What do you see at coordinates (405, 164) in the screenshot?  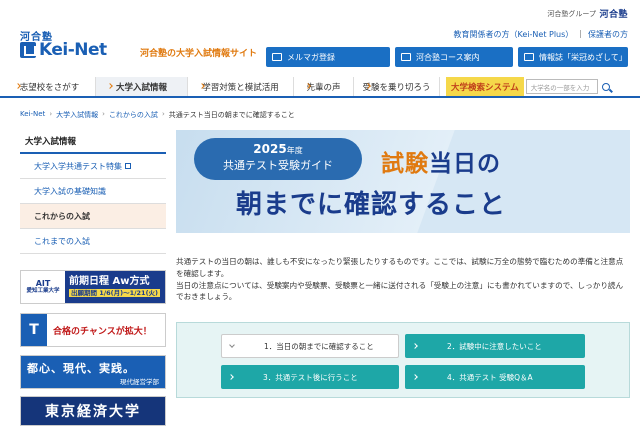 I see `hero-title-highlight: 試験` at bounding box center [405, 164].